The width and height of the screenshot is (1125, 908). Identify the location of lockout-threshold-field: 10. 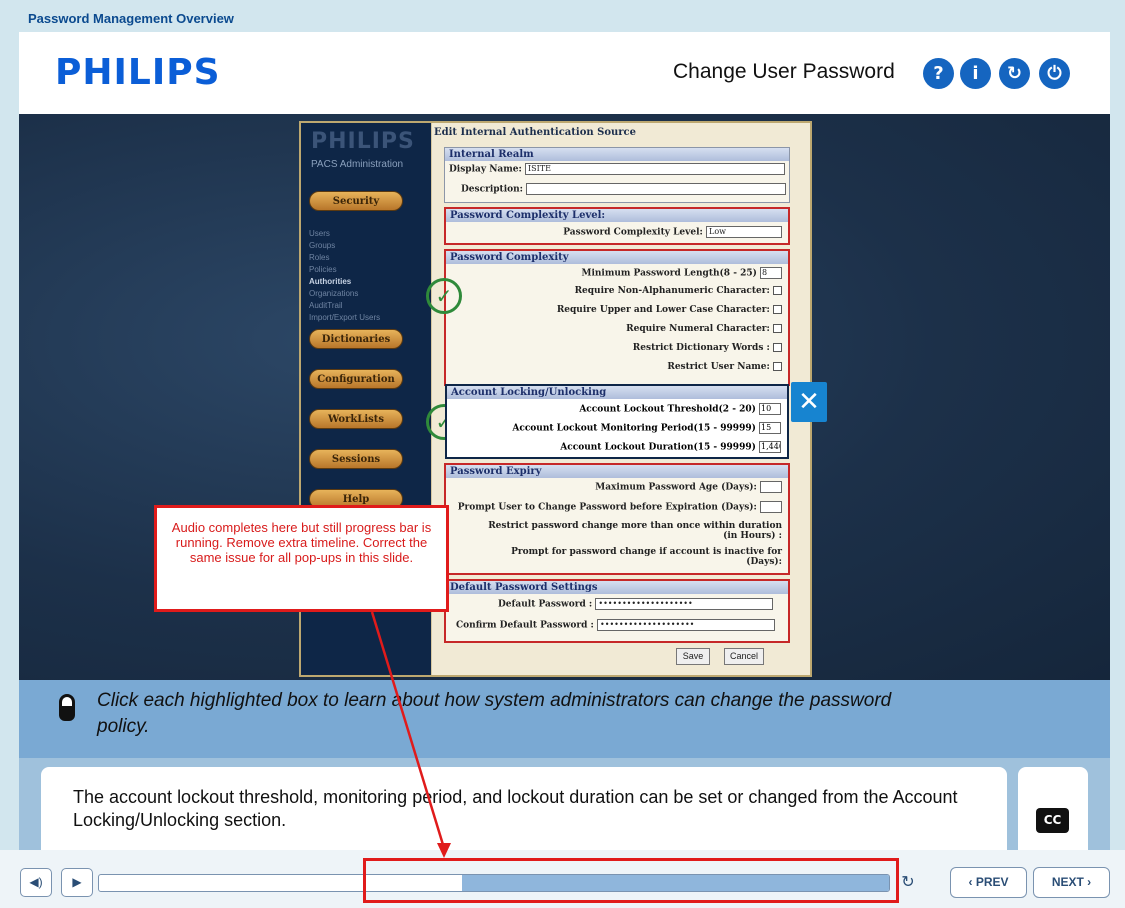
(770, 409).